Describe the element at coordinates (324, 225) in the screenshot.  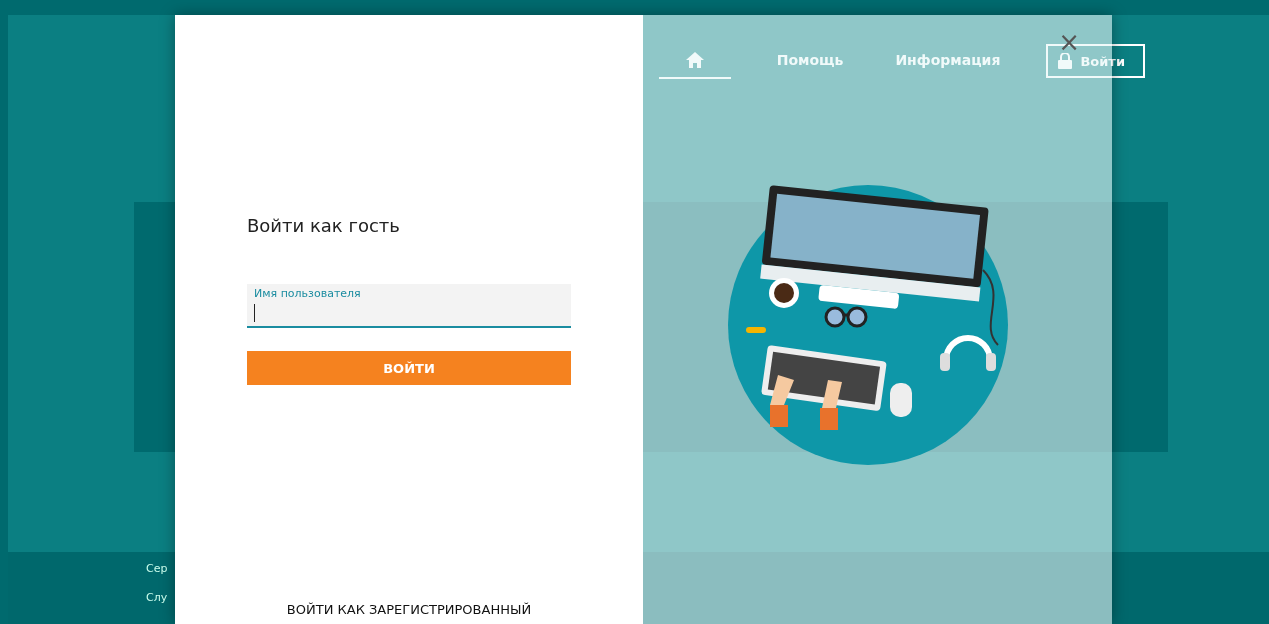
I see `dialog-title: Войти как гость` at that location.